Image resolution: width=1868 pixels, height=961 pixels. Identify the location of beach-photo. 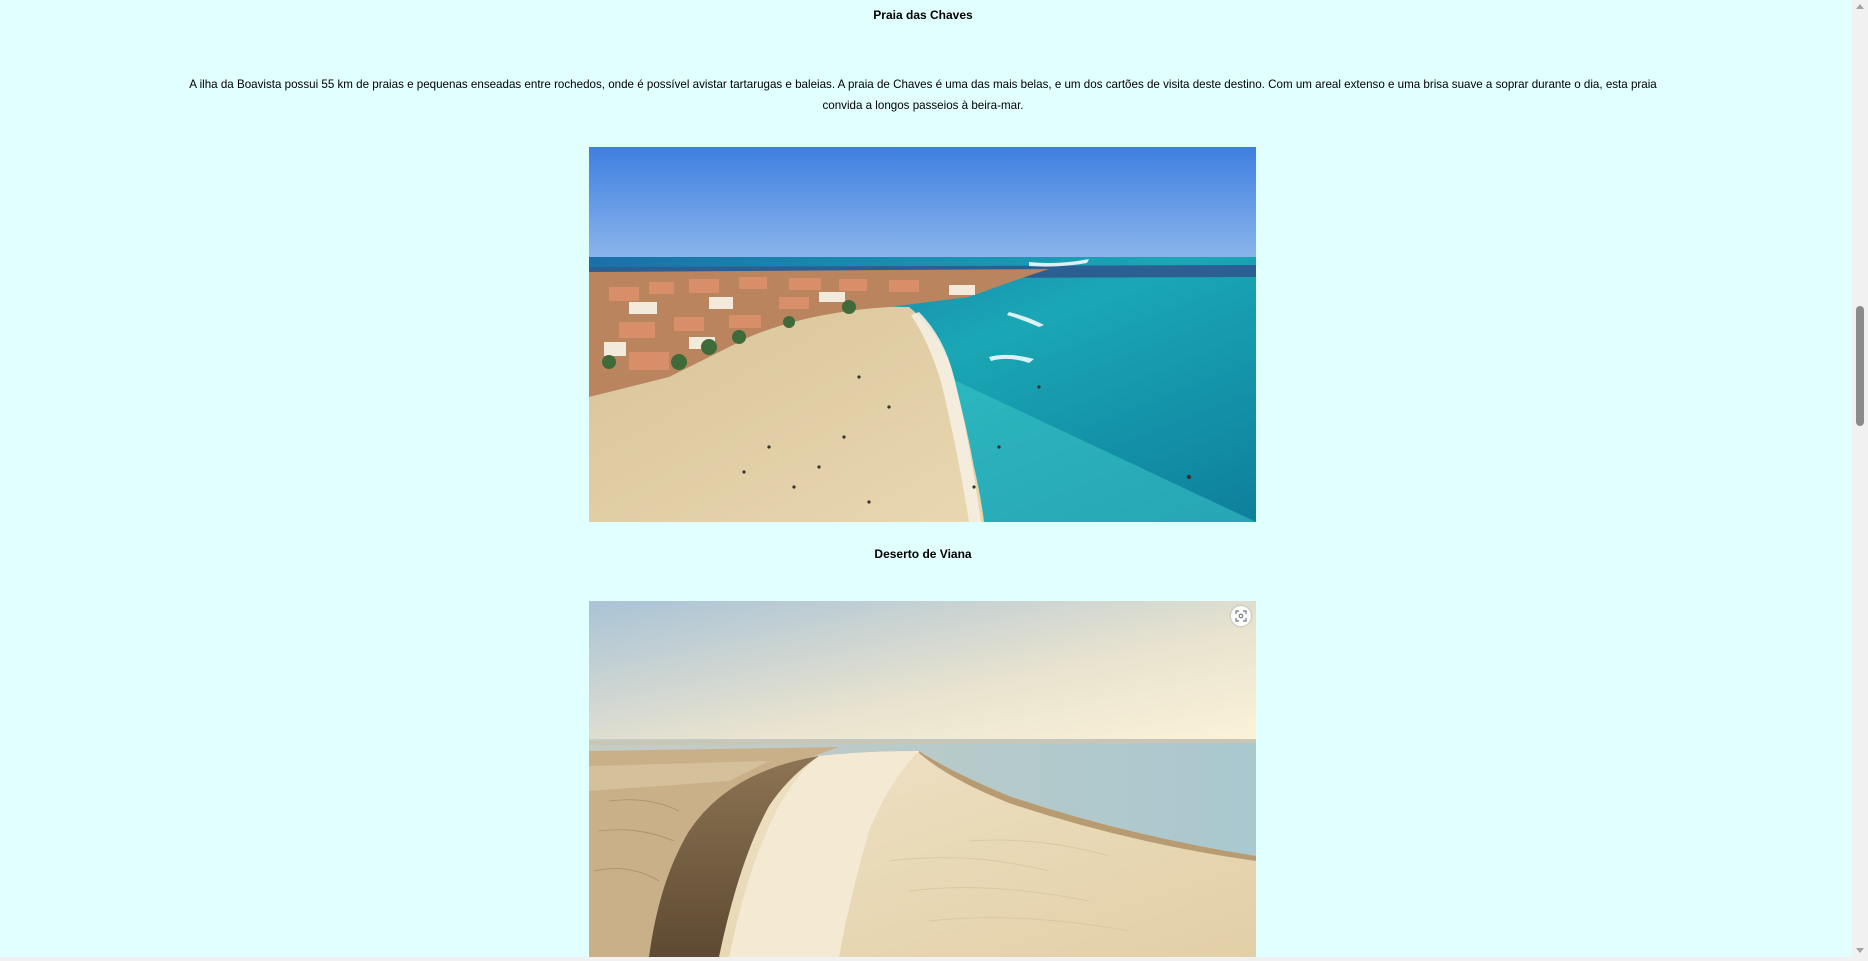
(922, 334).